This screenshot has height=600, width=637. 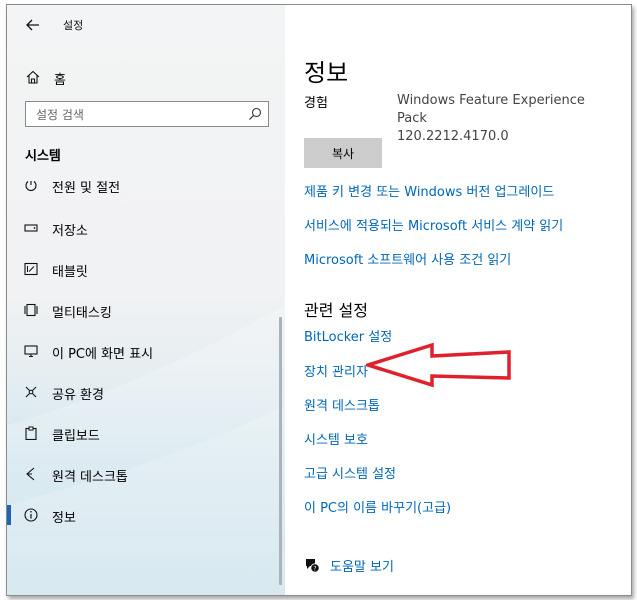 What do you see at coordinates (255, 114) in the screenshot?
I see `search-icon` at bounding box center [255, 114].